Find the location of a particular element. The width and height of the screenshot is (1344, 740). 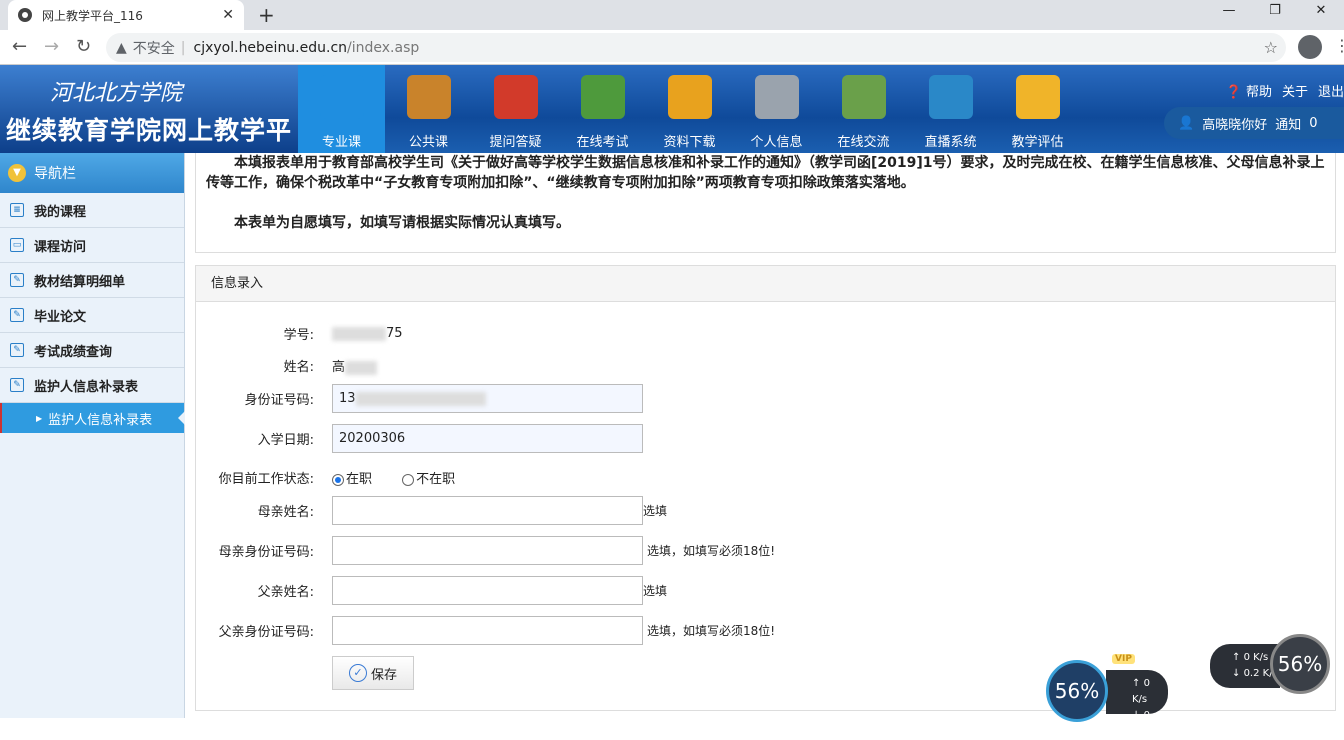

mother-name-label: 母亲姓名: is located at coordinates (285, 512).